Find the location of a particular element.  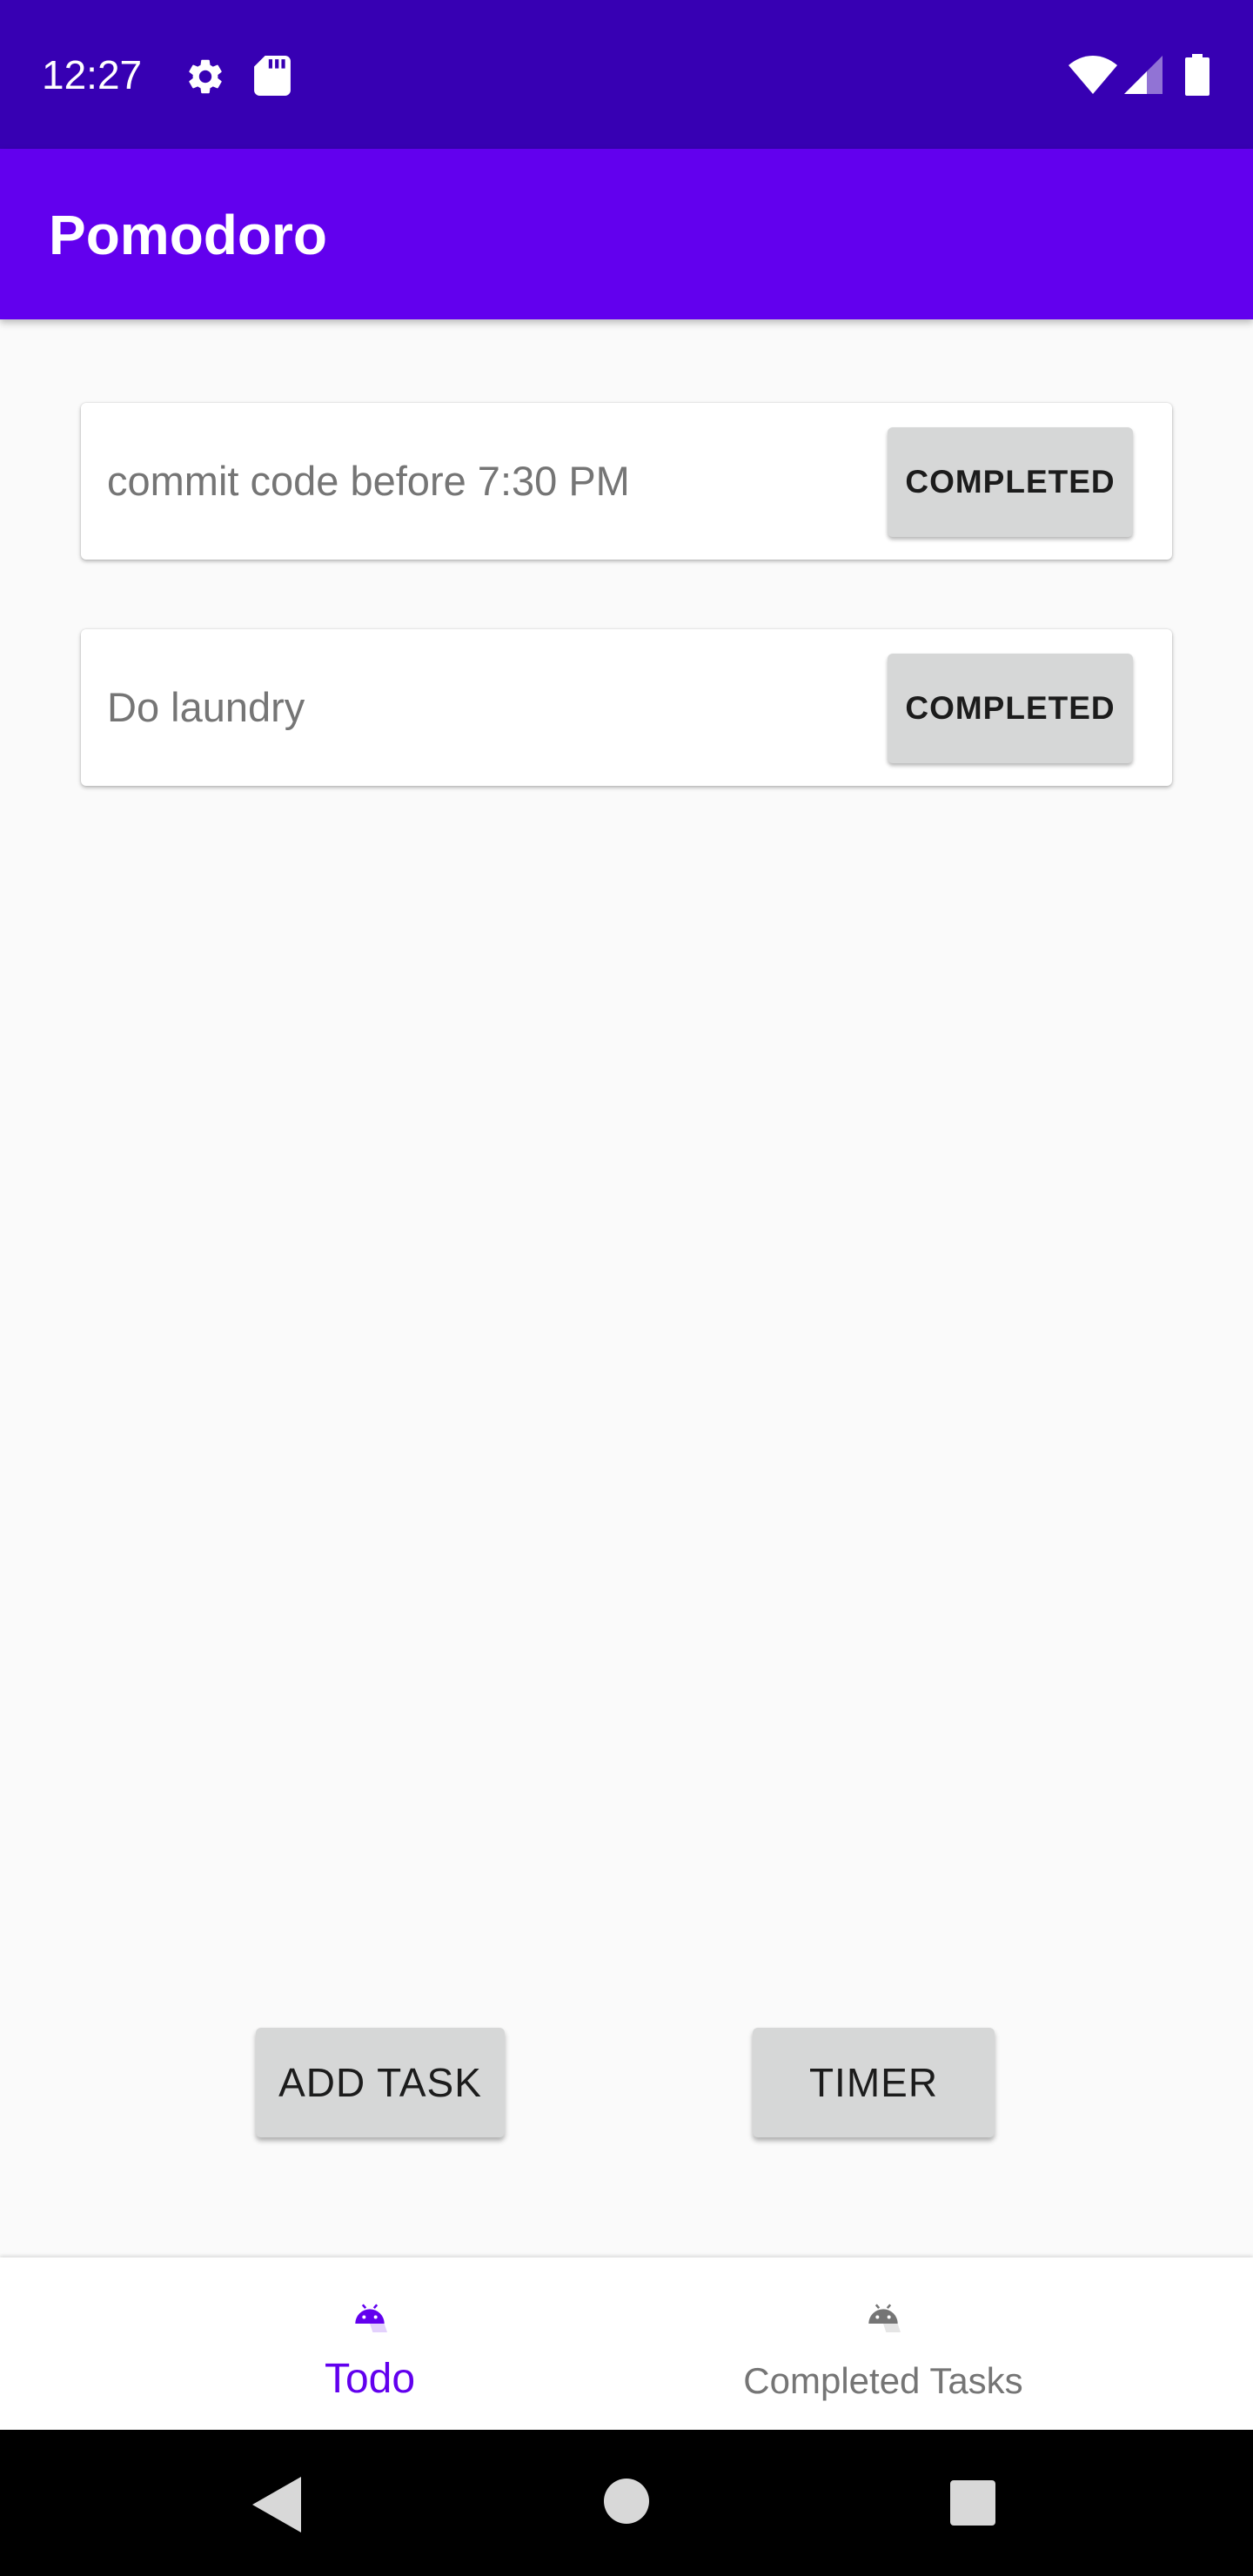

task-text: commit code before 7:30 PM is located at coordinates (368, 481).